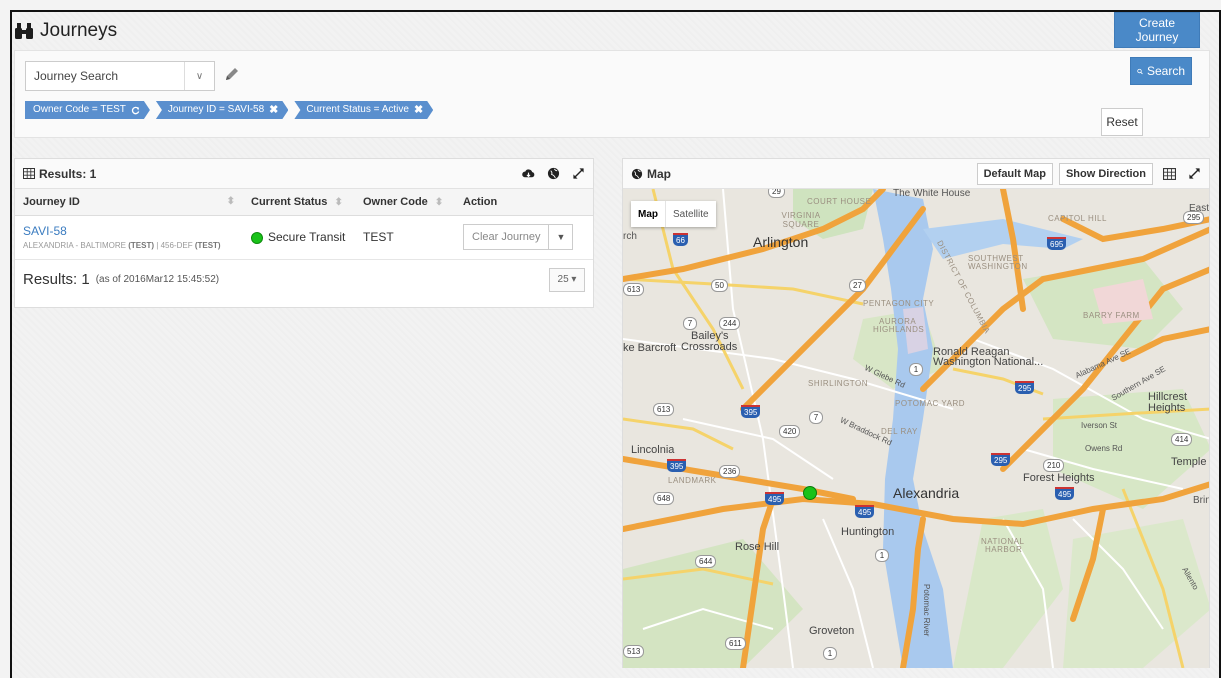 The height and width of the screenshot is (678, 1221). What do you see at coordinates (932, 194) in the screenshot?
I see `map-label: The White House` at bounding box center [932, 194].